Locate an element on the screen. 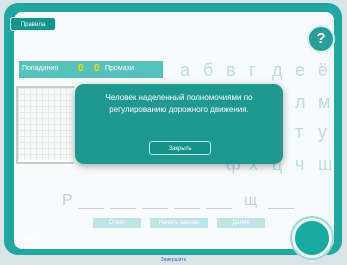 The height and width of the screenshot is (265, 347). rules-button: Правила is located at coordinates (33, 24).